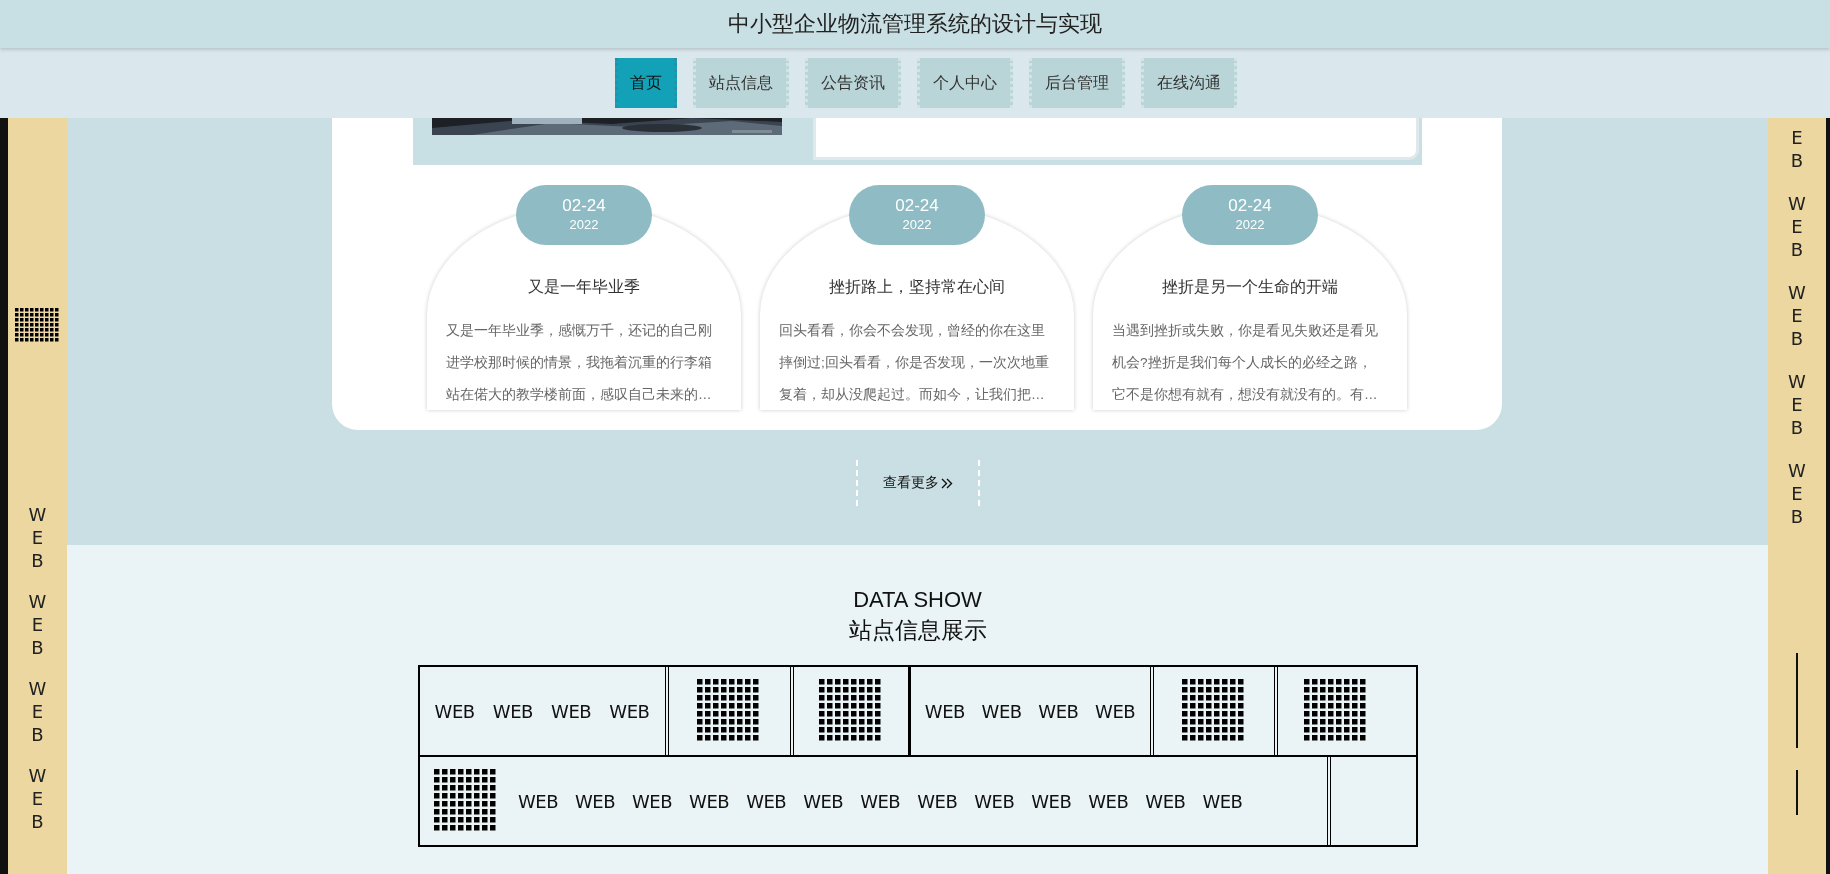  What do you see at coordinates (1077, 83) in the screenshot?
I see `nav-tab: 后台管理` at bounding box center [1077, 83].